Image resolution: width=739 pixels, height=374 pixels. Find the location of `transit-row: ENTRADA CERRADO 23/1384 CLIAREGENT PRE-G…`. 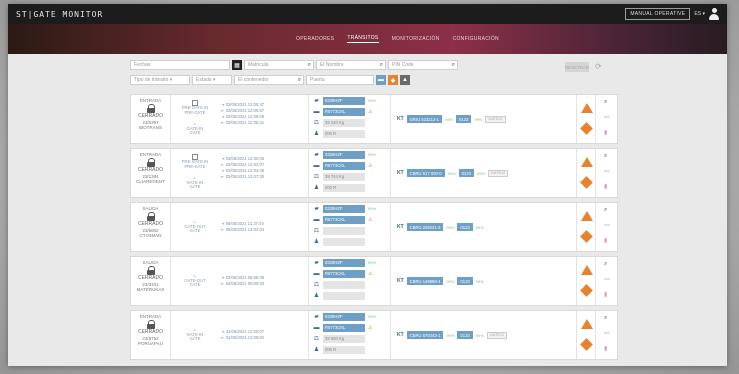

transit-row: ENTRADA CERRADO 23/1384 CLIAREGENT PRE-G… is located at coordinates (374, 173).